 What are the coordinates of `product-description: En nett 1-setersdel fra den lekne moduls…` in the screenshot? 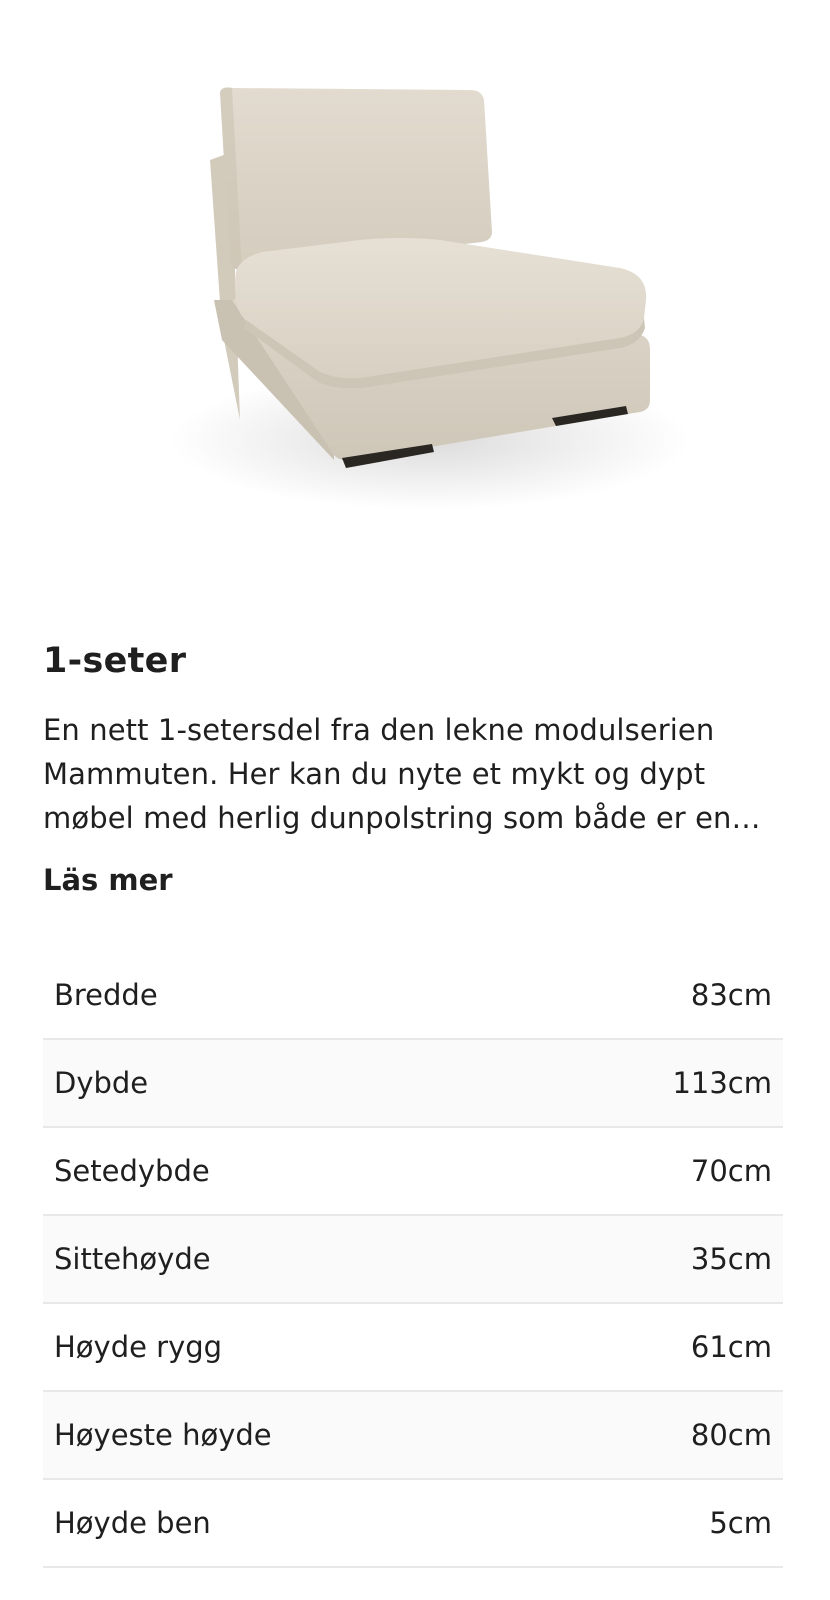 It's located at (402, 774).